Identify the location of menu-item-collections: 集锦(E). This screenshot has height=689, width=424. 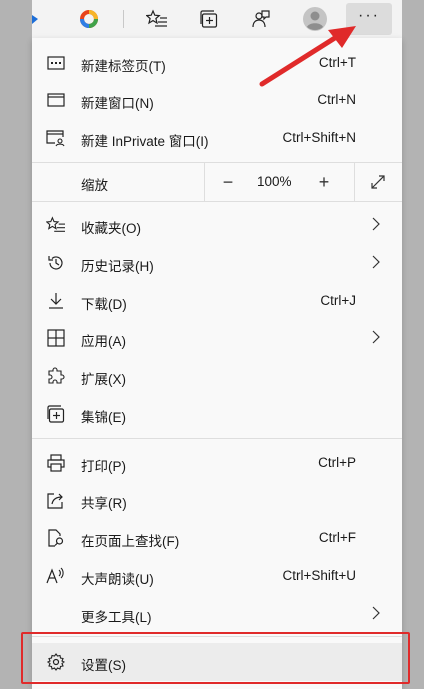
(217, 414).